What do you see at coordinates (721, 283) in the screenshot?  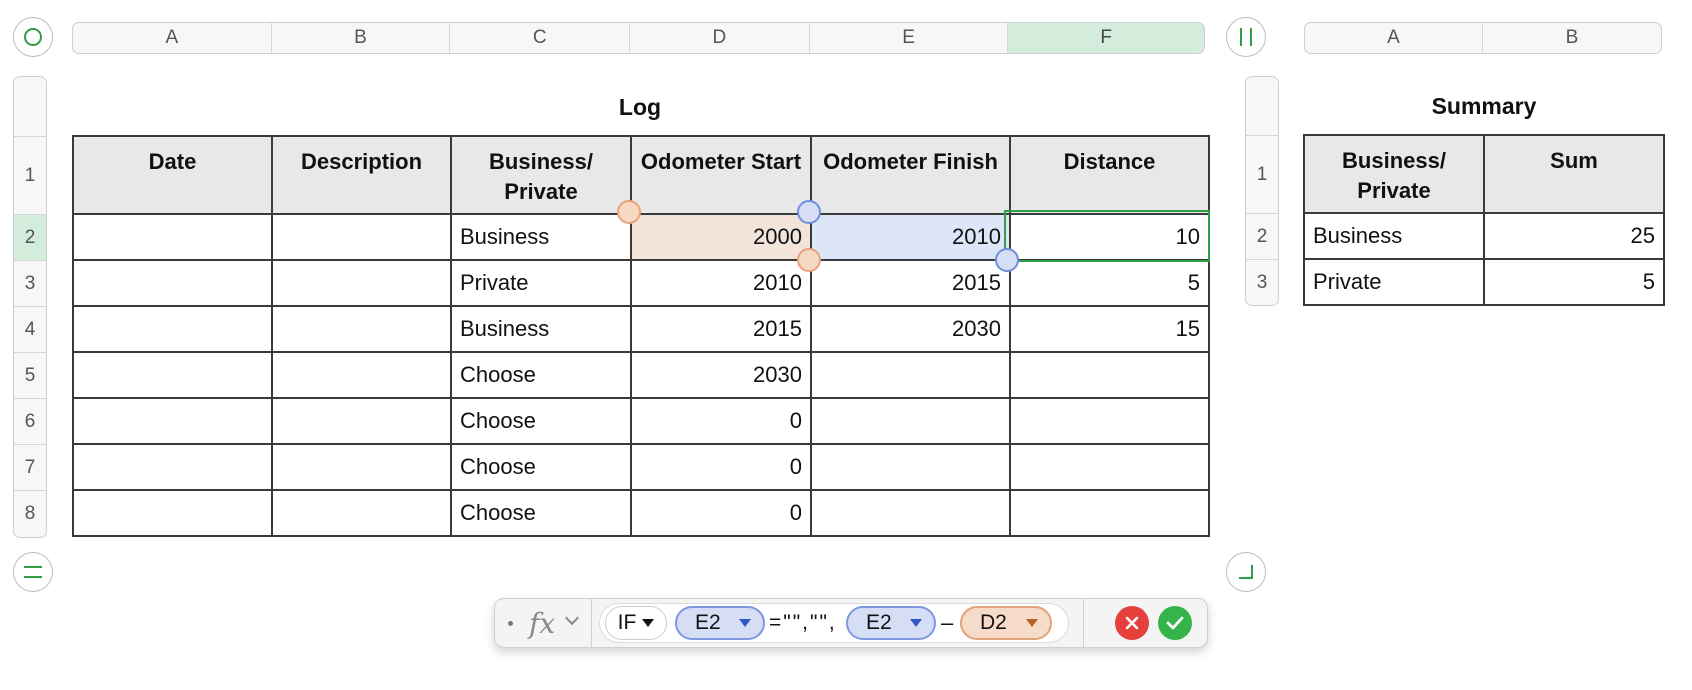 I see `cell-d3: 2010` at bounding box center [721, 283].